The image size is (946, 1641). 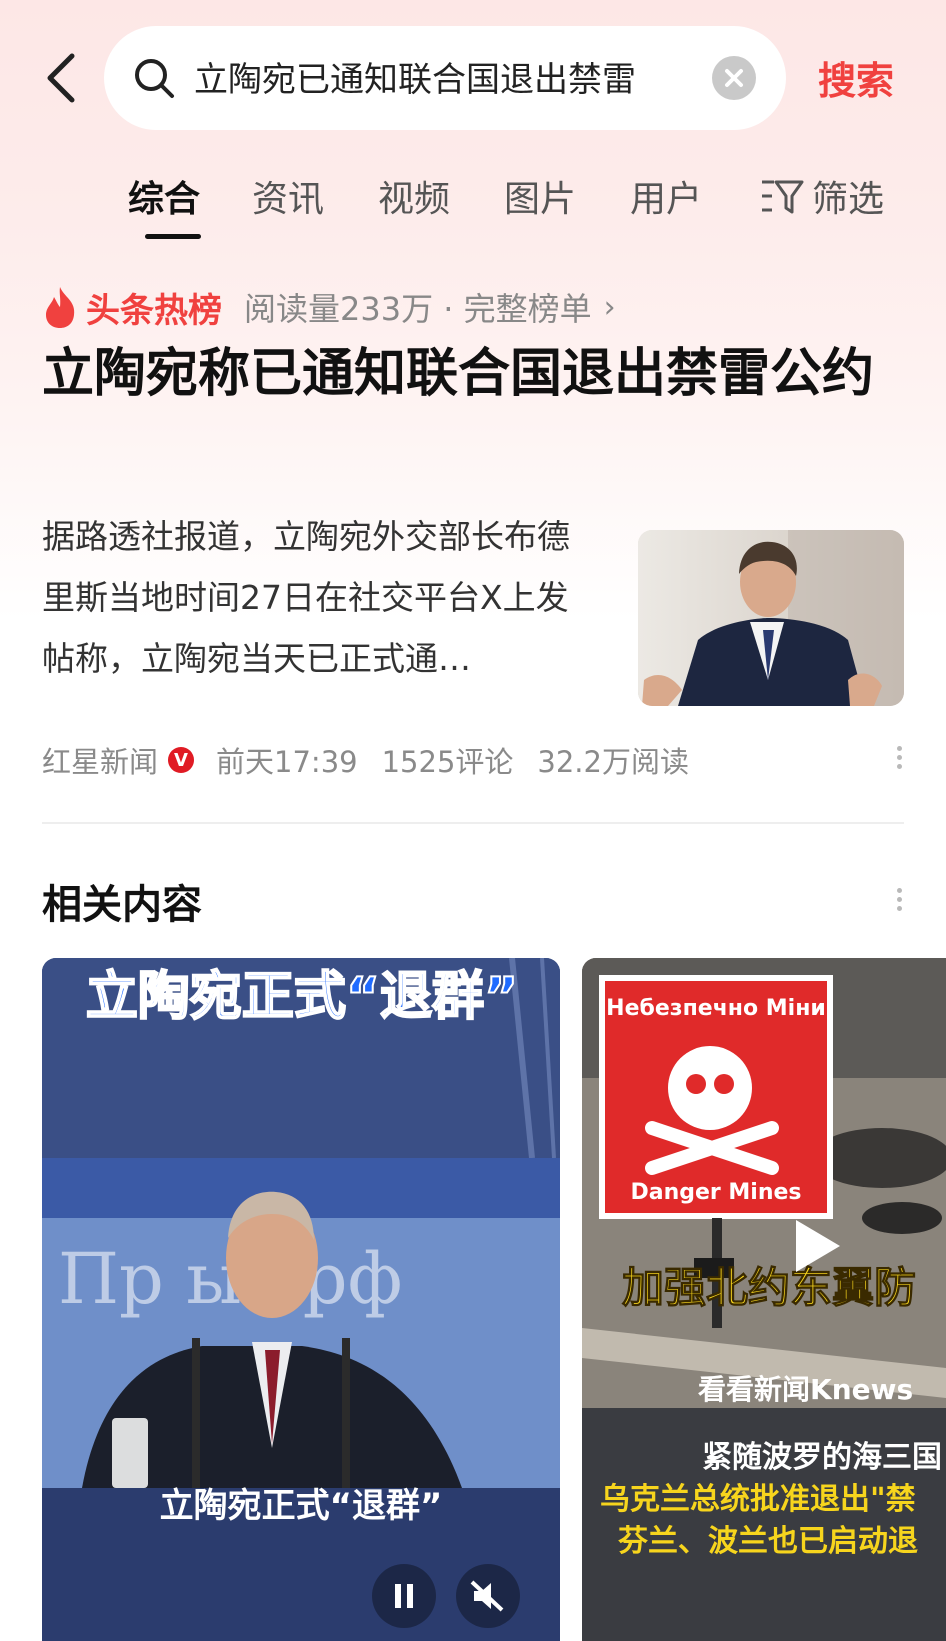 What do you see at coordinates (609, 307) in the screenshot?
I see `chevron-right-icon: ›` at bounding box center [609, 307].